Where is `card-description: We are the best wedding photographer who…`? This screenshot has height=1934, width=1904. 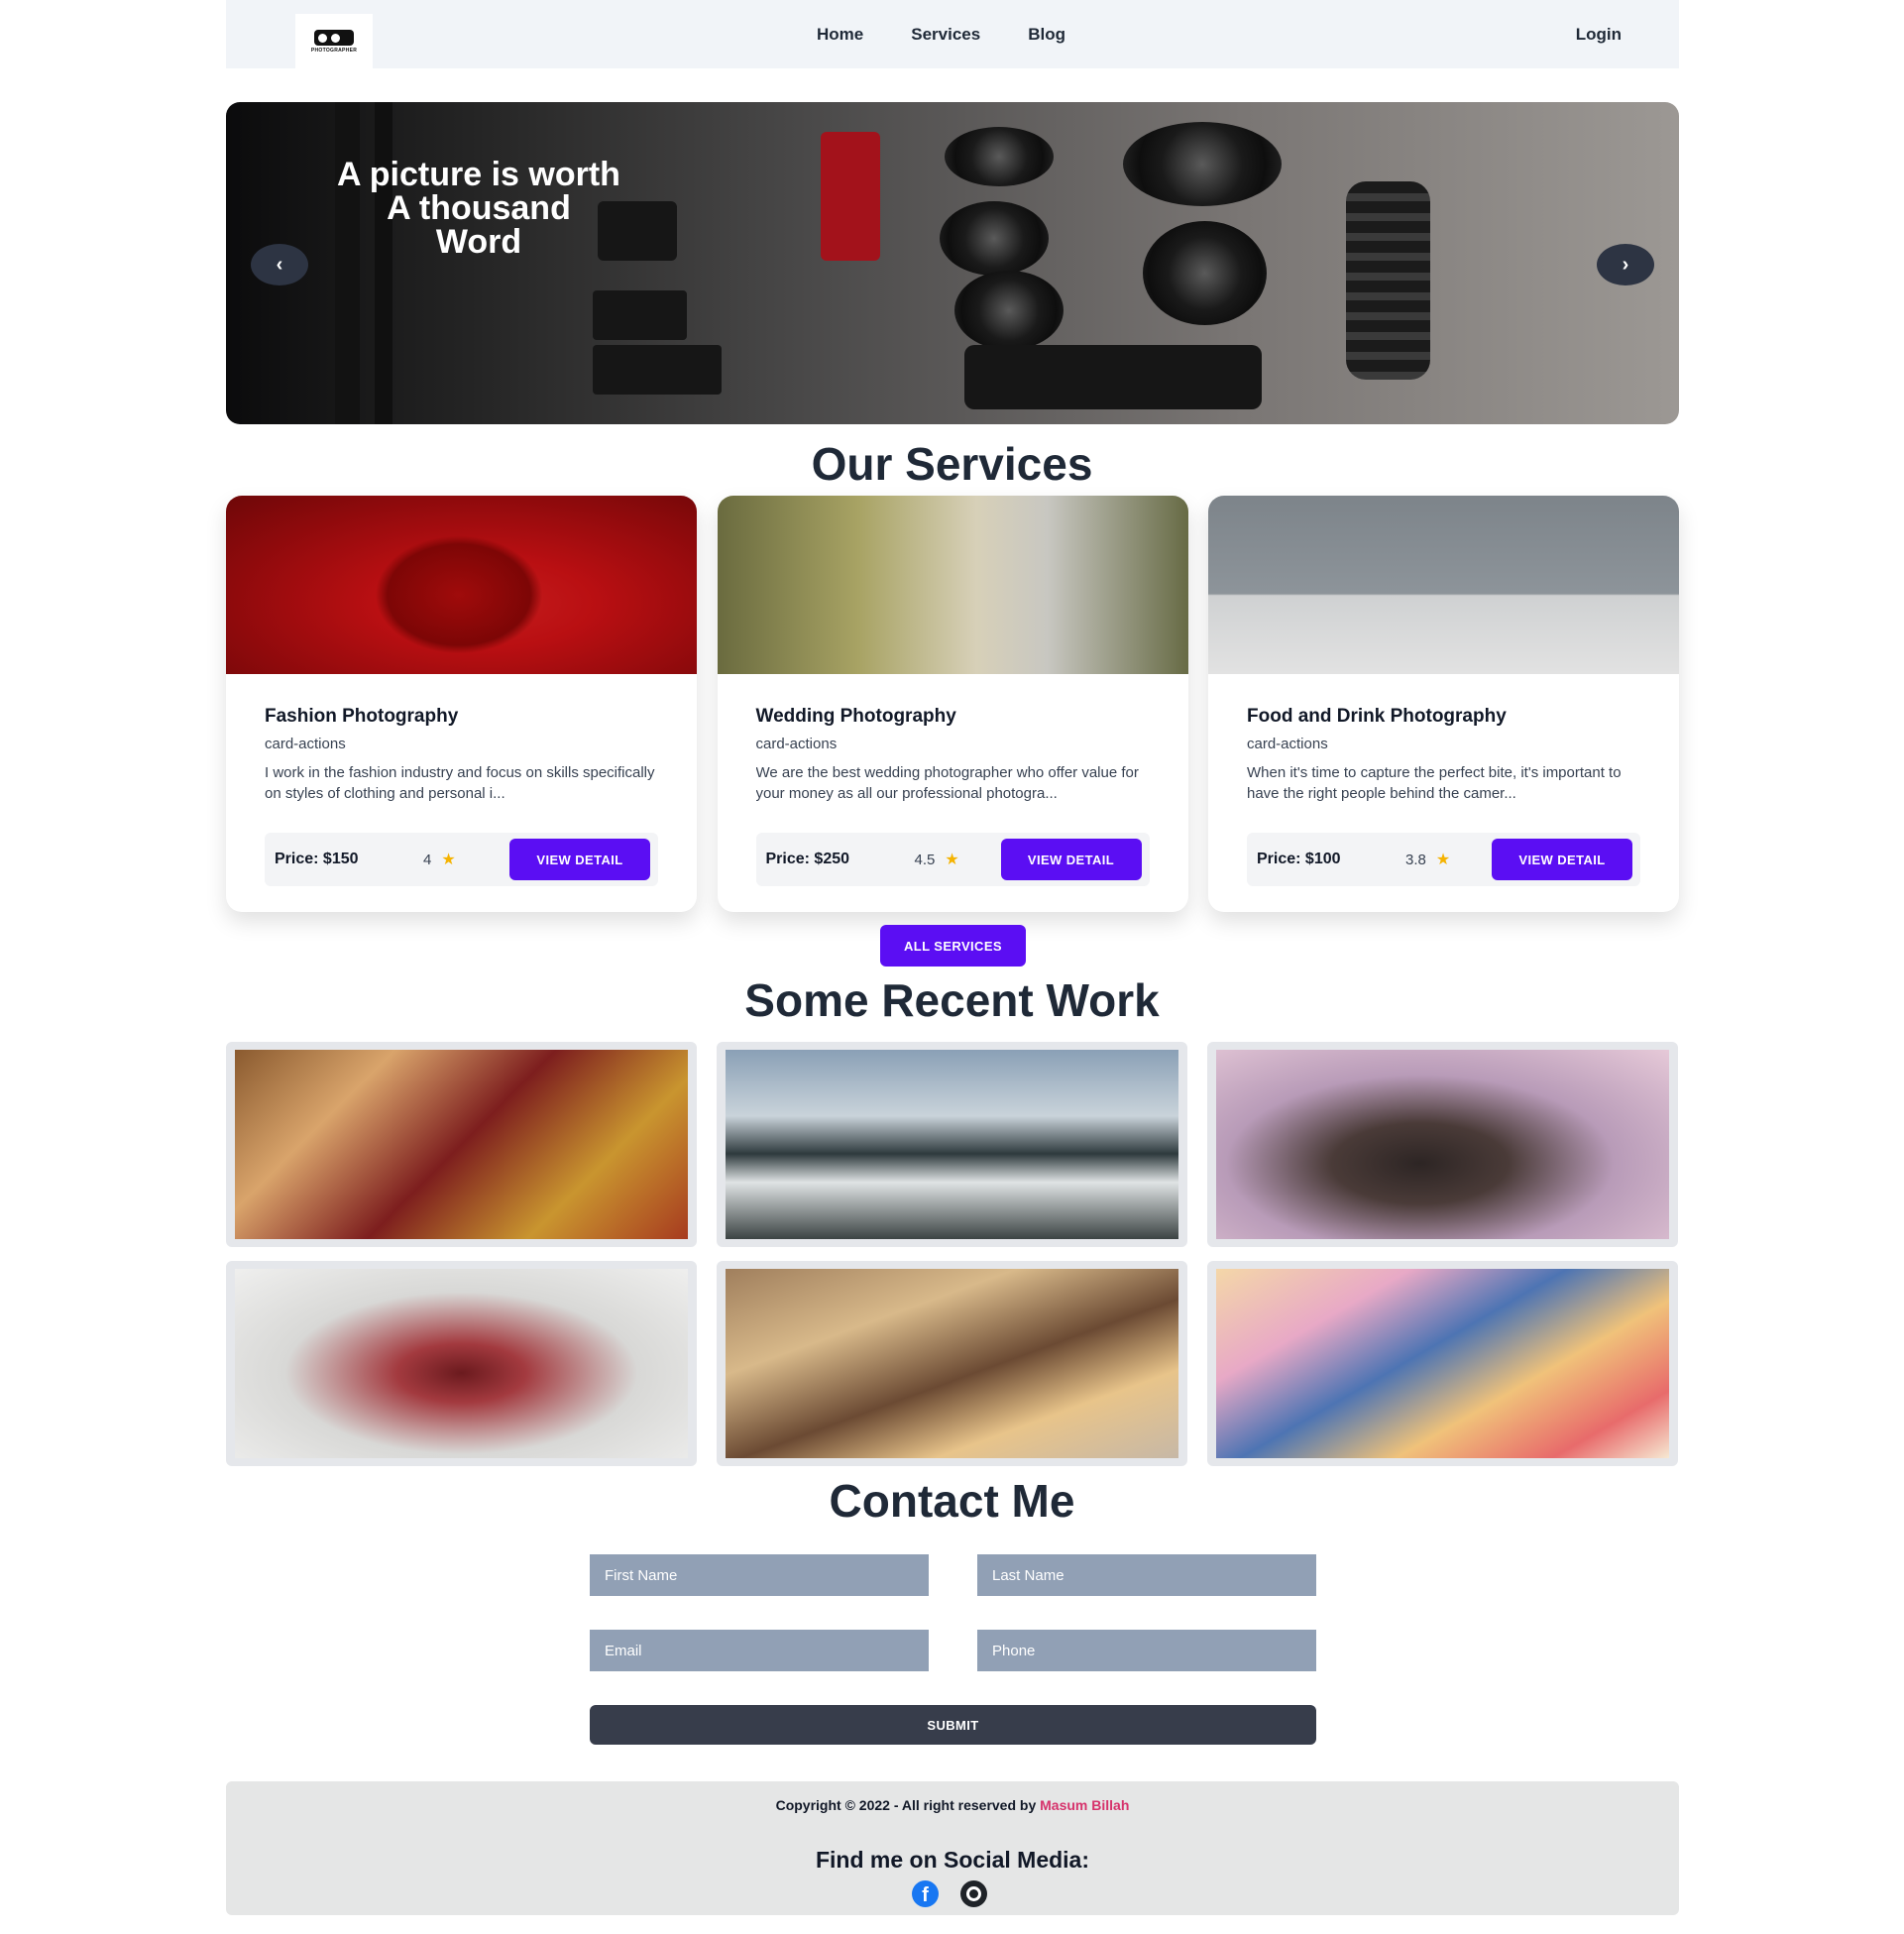
card-description: We are the best wedding photographer who… is located at coordinates (947, 783).